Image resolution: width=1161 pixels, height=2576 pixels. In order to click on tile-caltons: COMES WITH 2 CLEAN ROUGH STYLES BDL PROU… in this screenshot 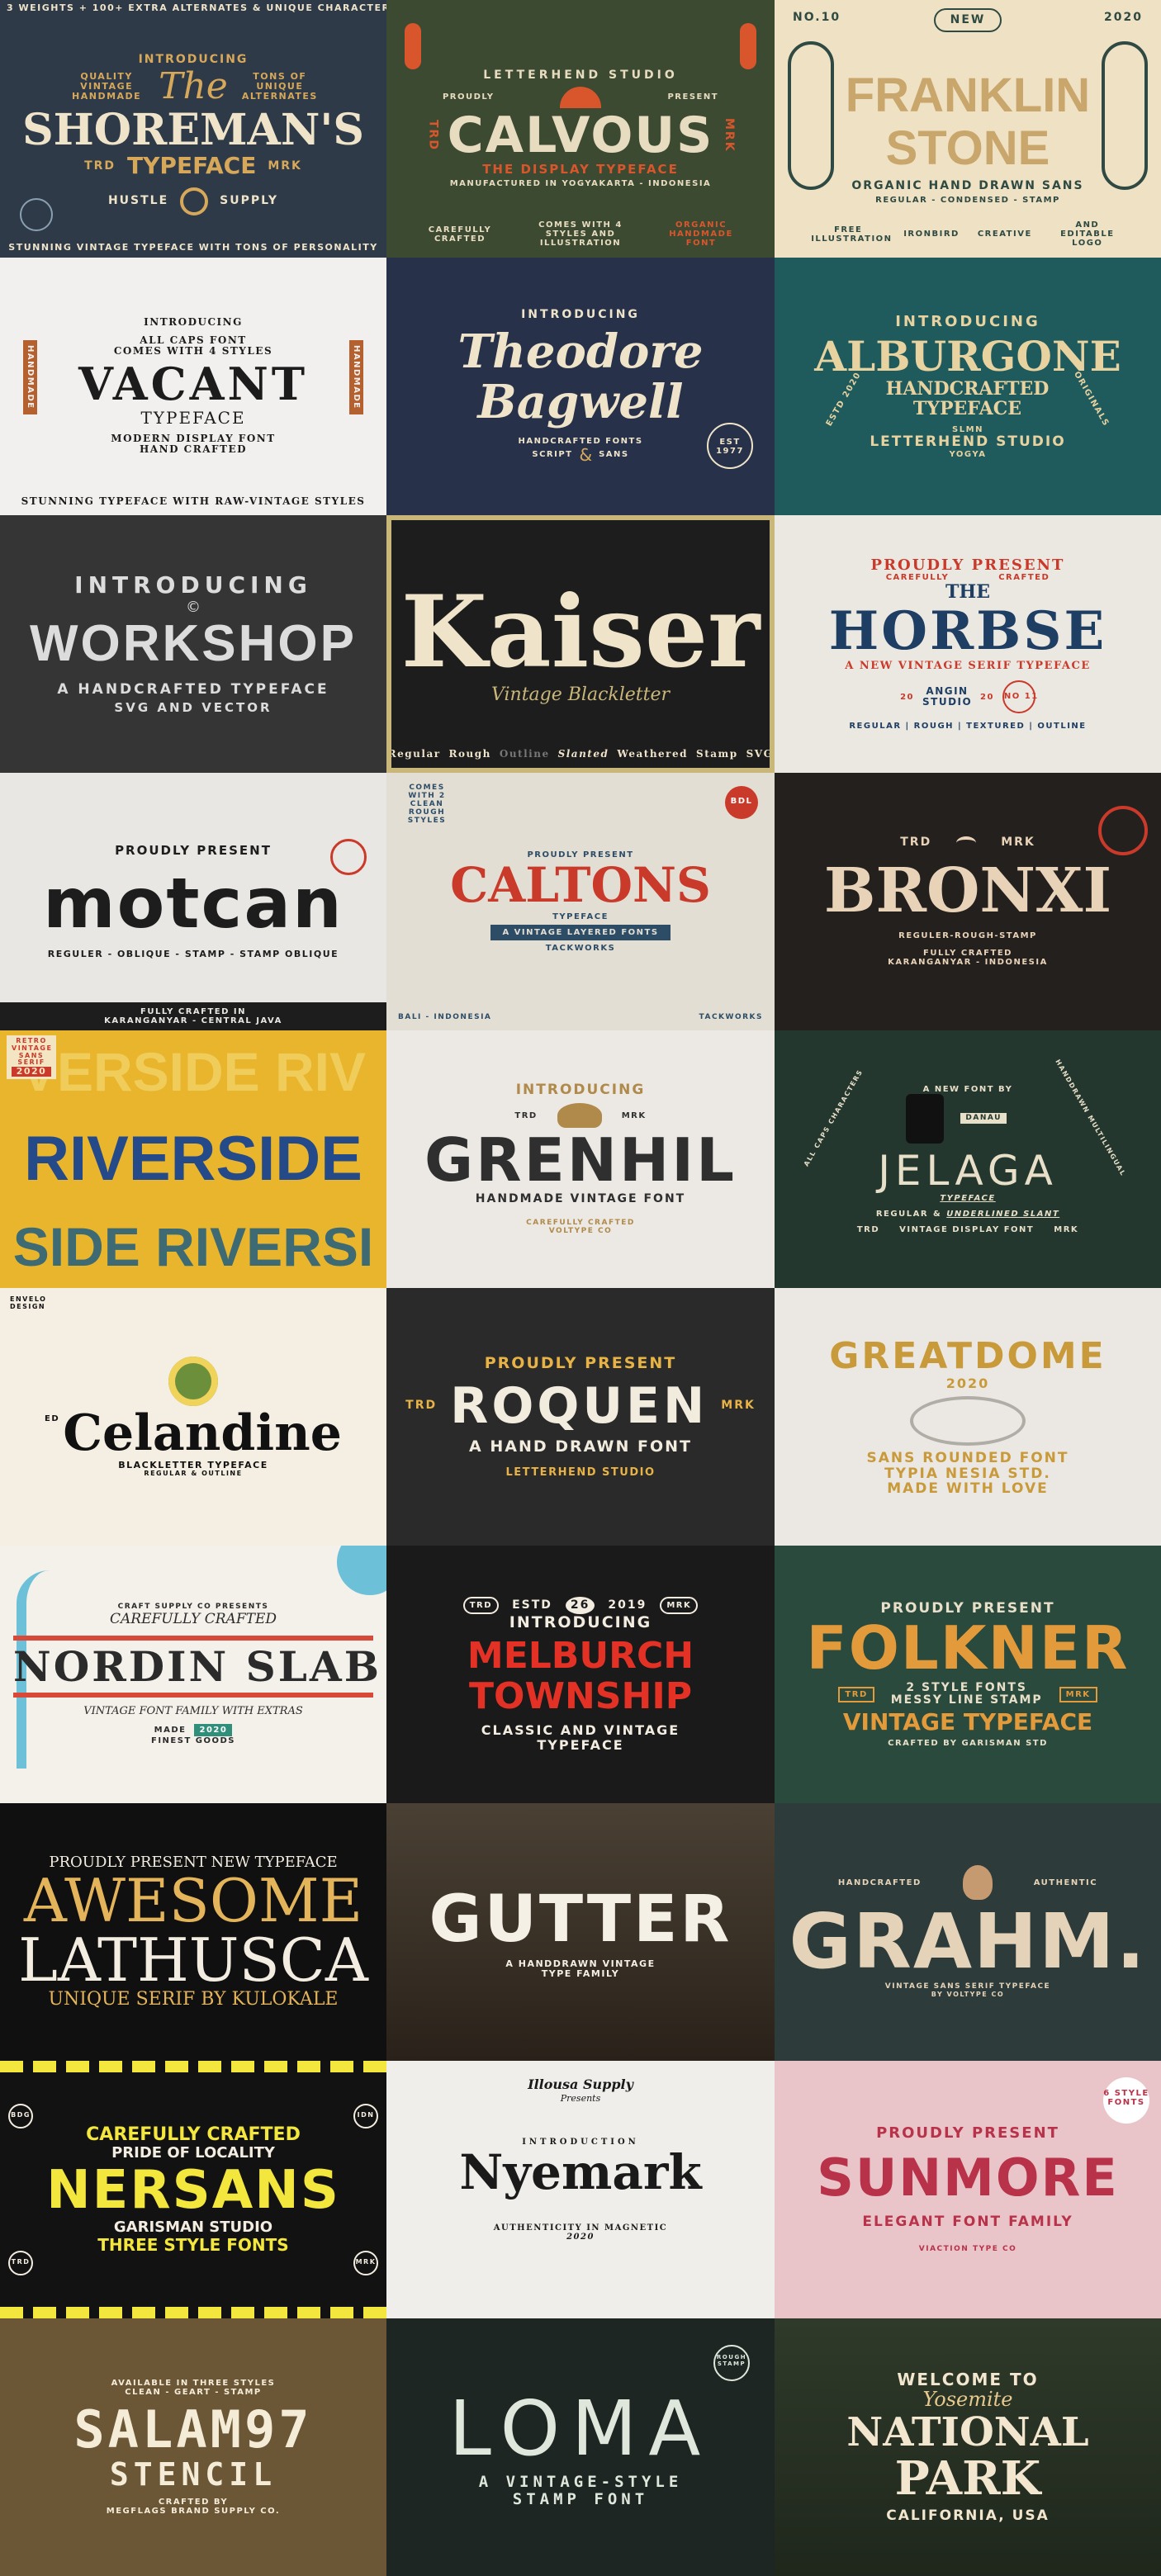, I will do `click(580, 901)`.